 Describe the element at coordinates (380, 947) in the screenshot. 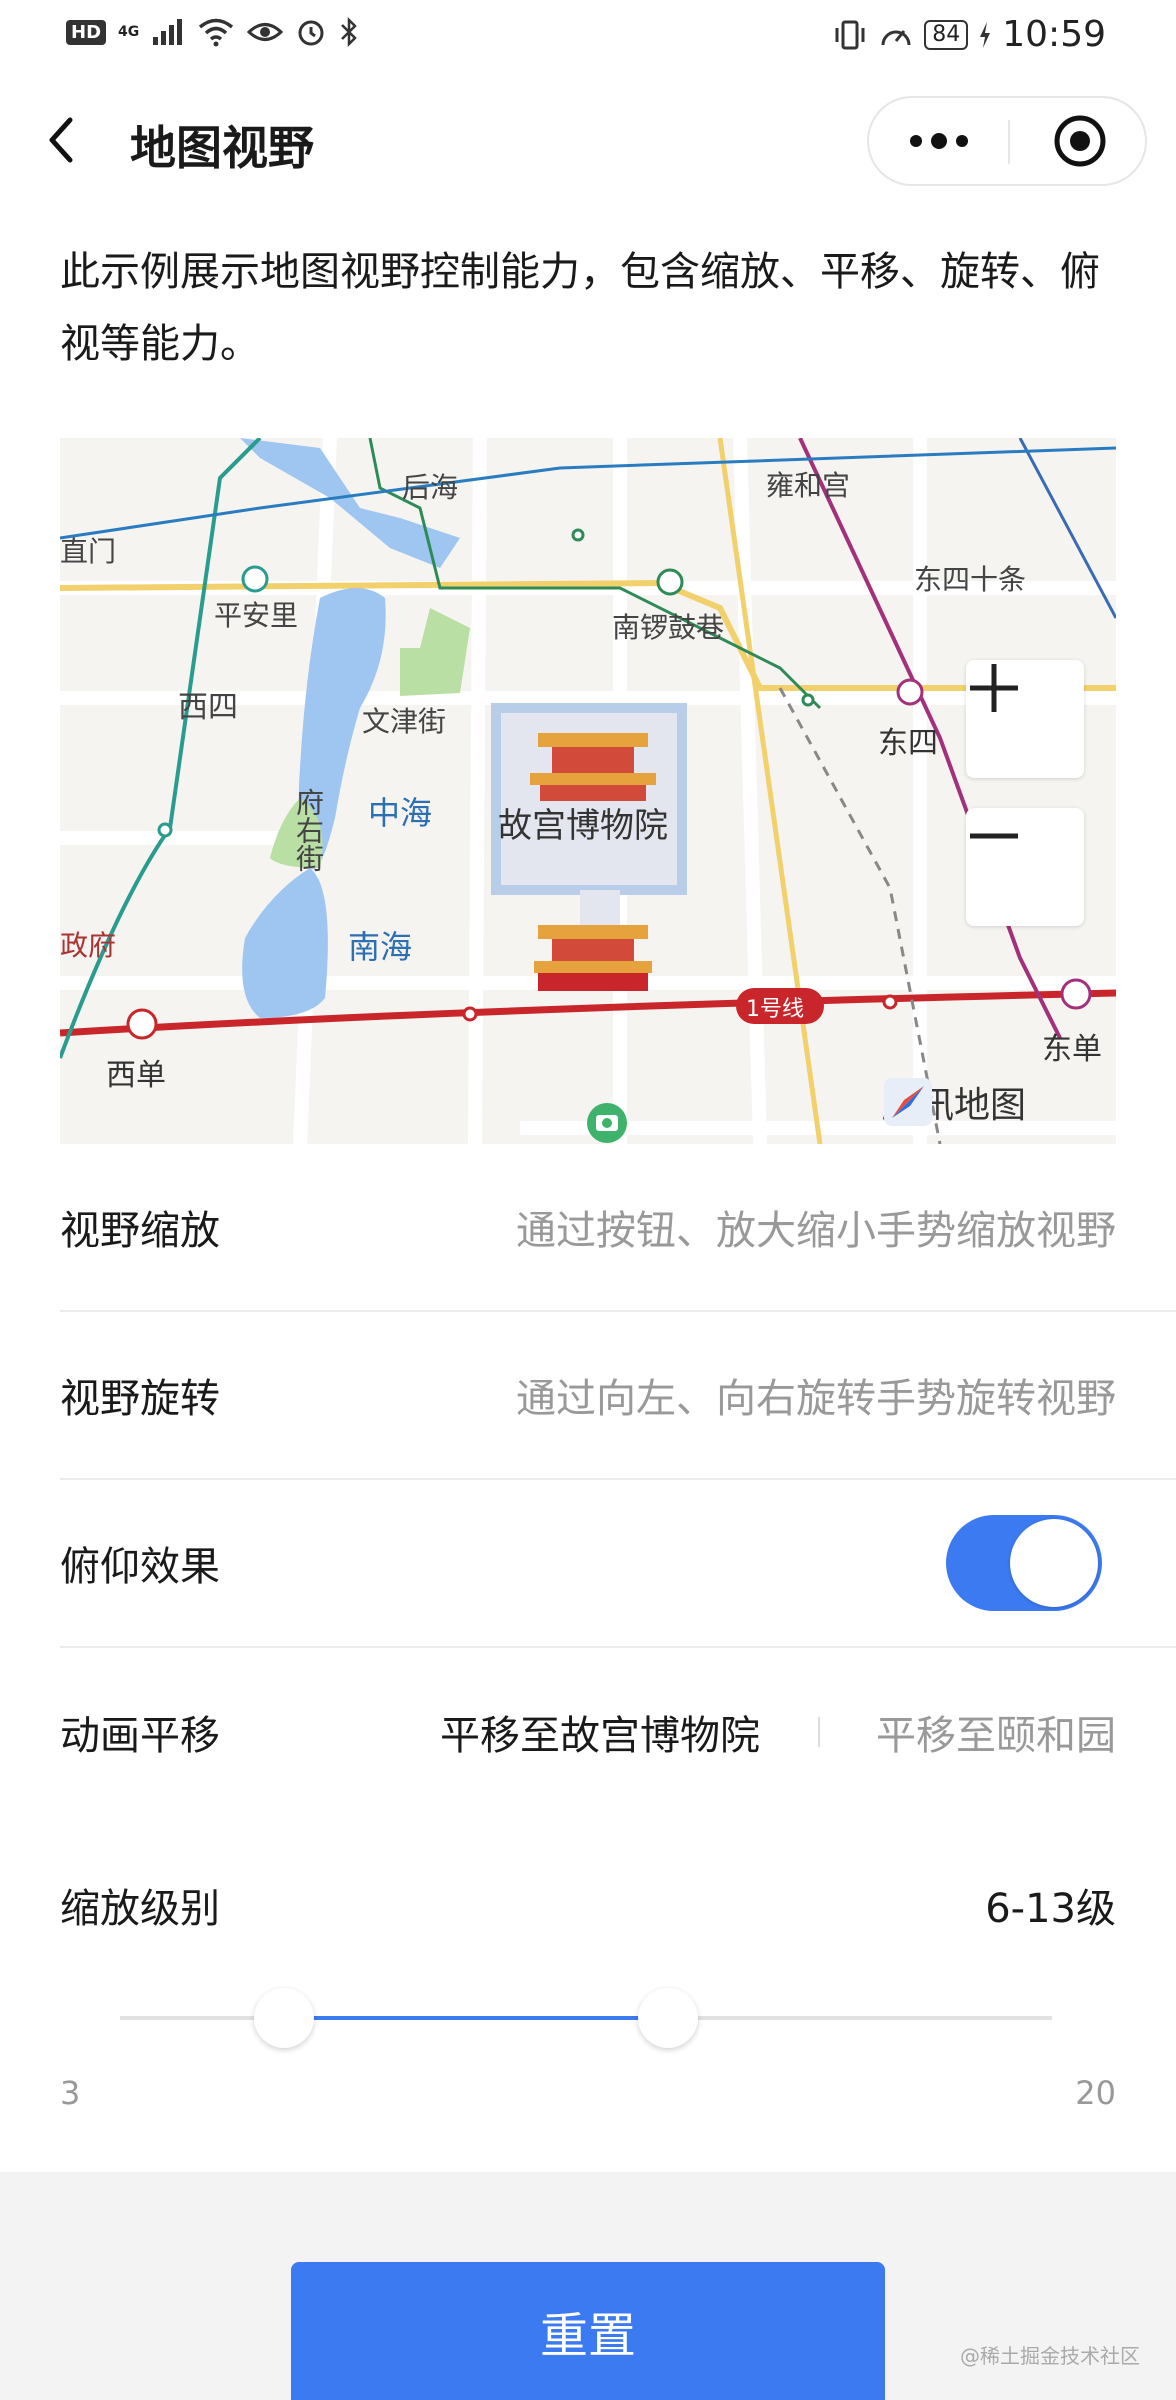

I see `map-label-nanhai: 南海` at that location.